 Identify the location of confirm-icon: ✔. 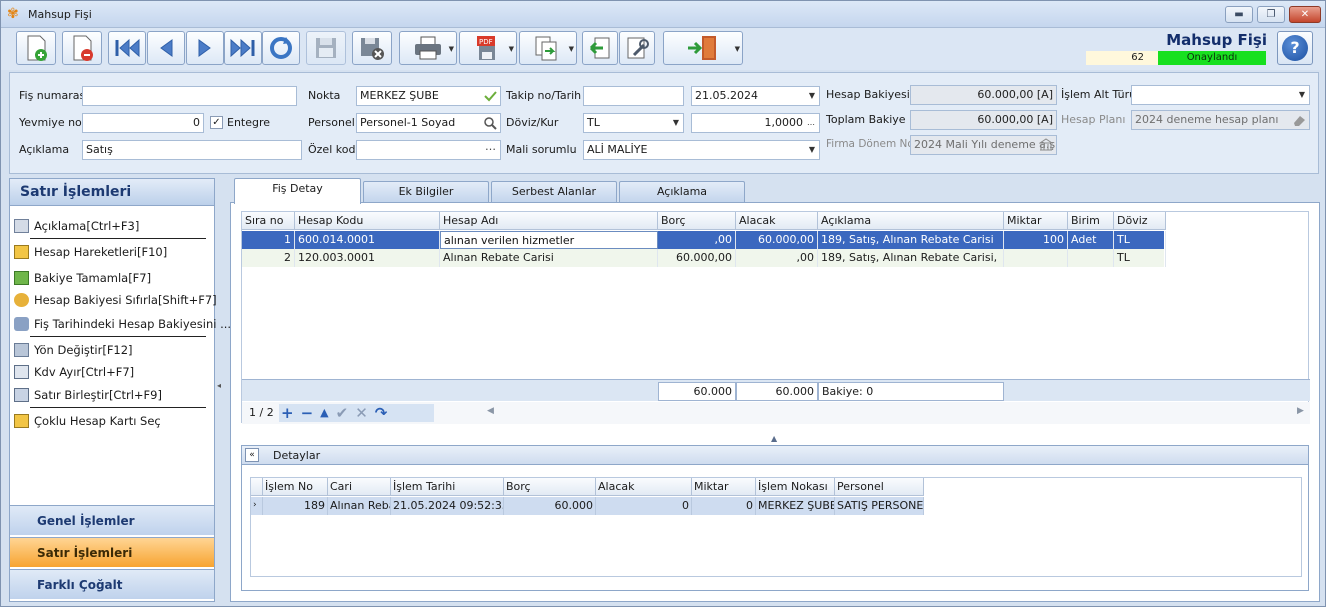
(342, 413).